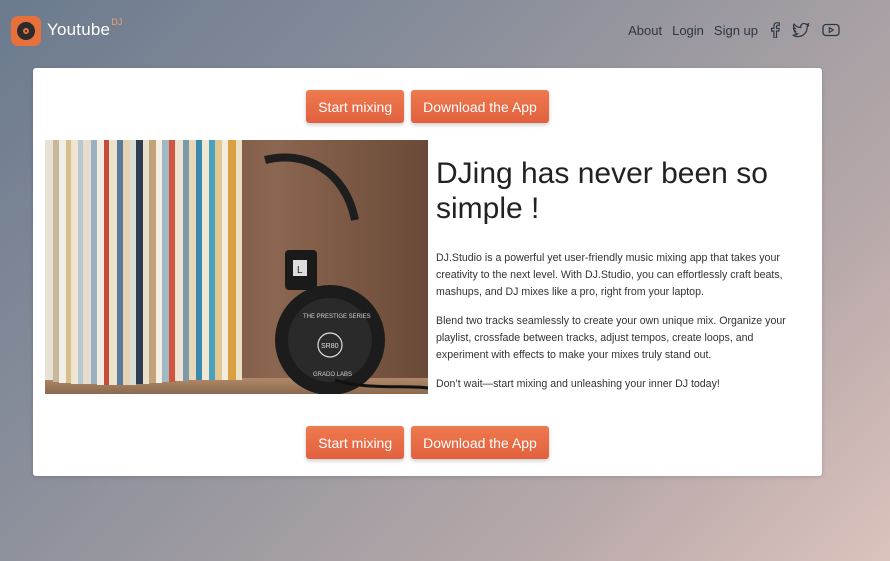  What do you see at coordinates (330, 346) in the screenshot?
I see `headphone-sr80-text: SR80` at bounding box center [330, 346].